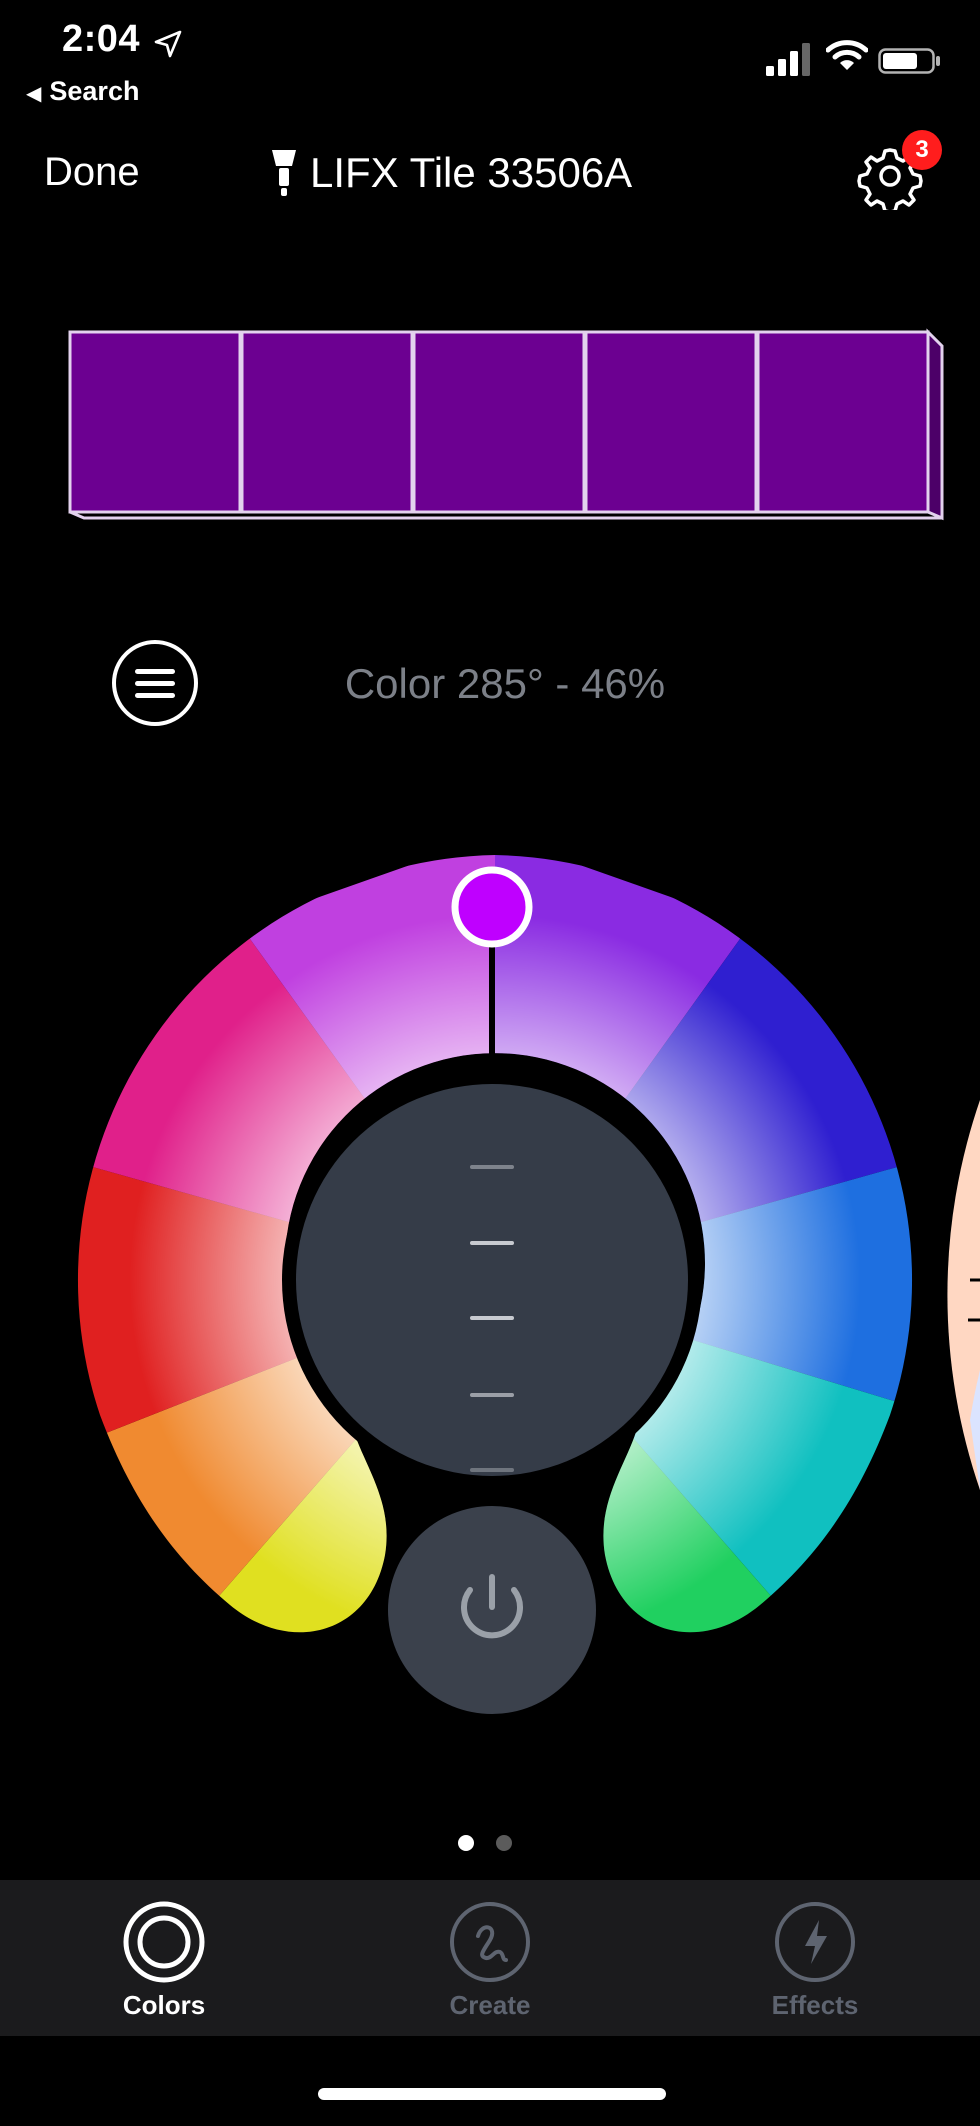 This screenshot has height=2126, width=980. What do you see at coordinates (815, 2005) in the screenshot?
I see `tab-effects-label: Effects` at bounding box center [815, 2005].